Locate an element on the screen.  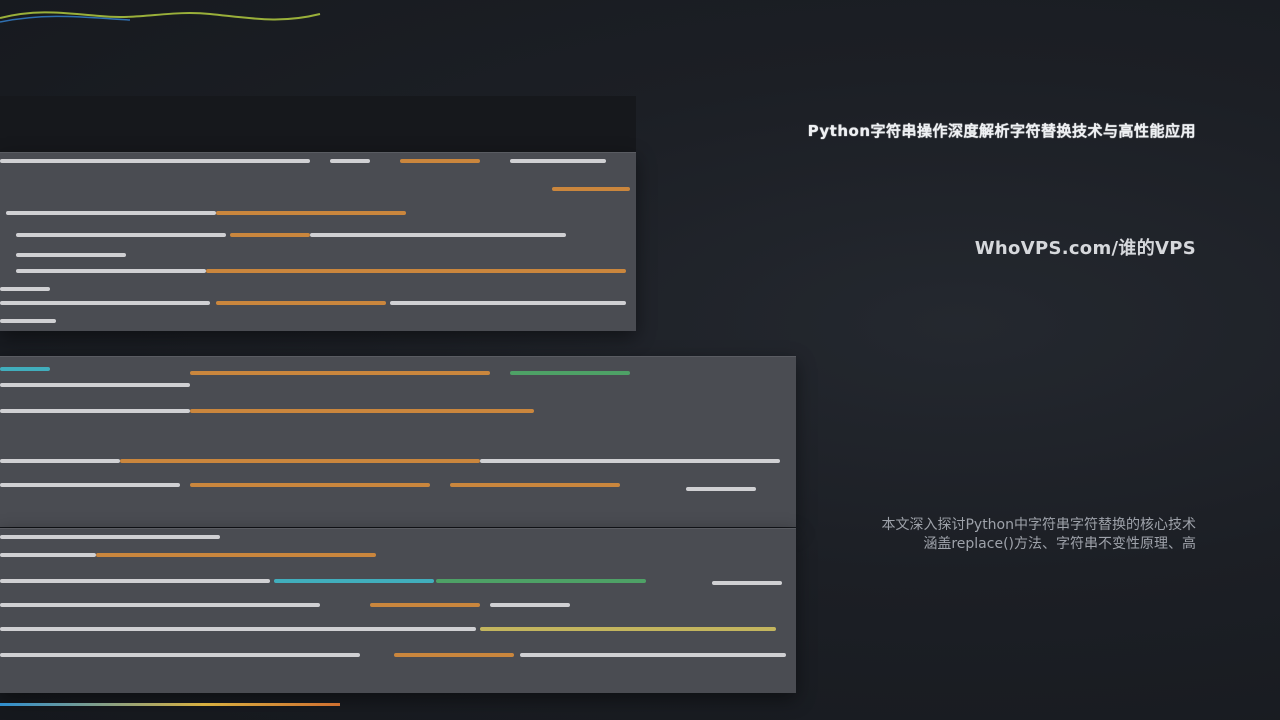
description-line-1: 本文深入探讨Python中字符串字符替换的核心技术 is located at coordinates (1038, 525).